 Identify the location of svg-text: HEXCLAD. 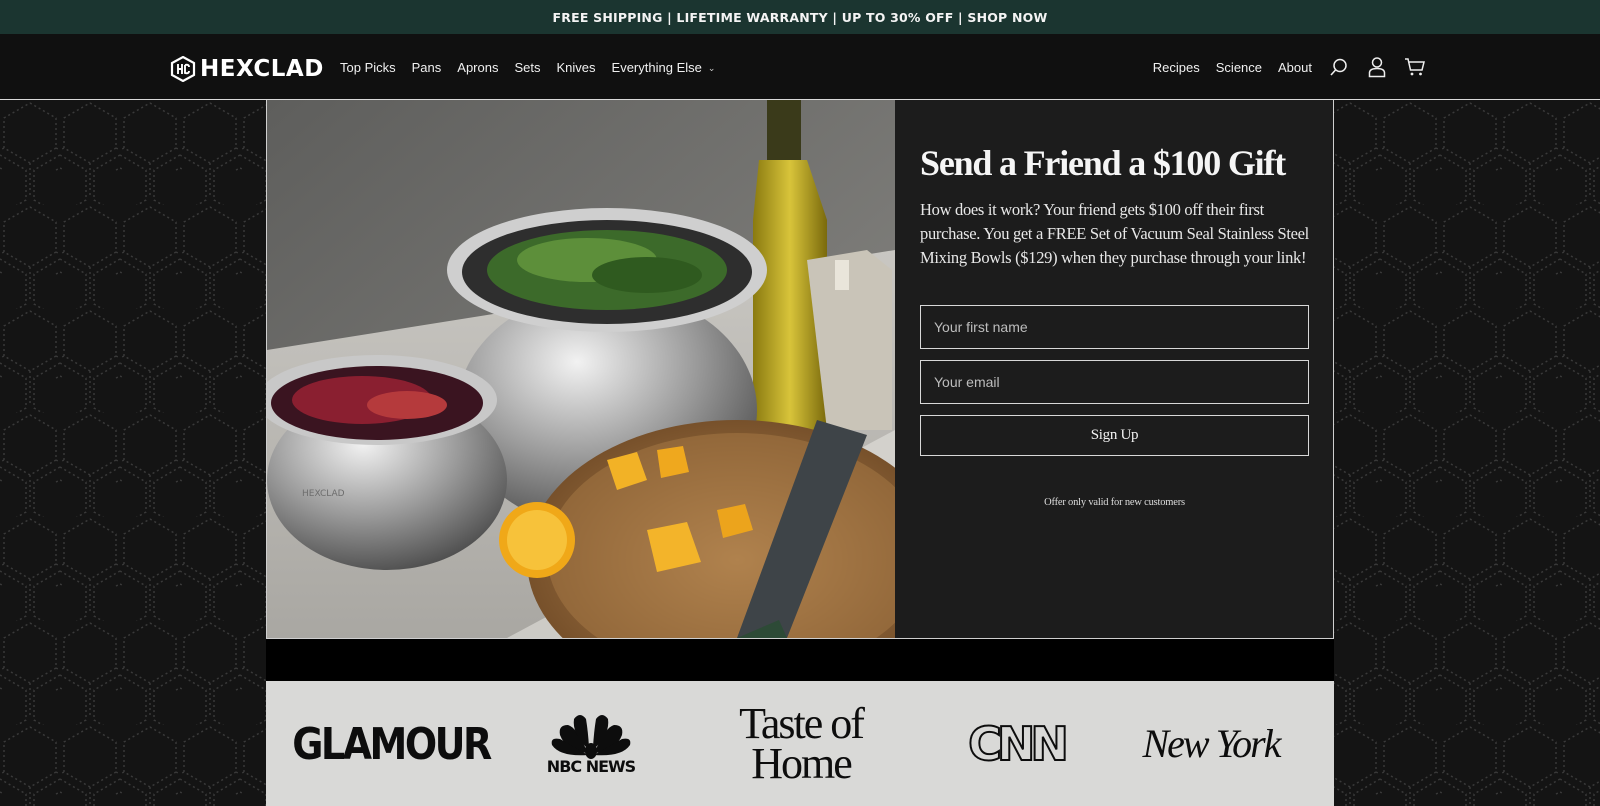
(323, 494).